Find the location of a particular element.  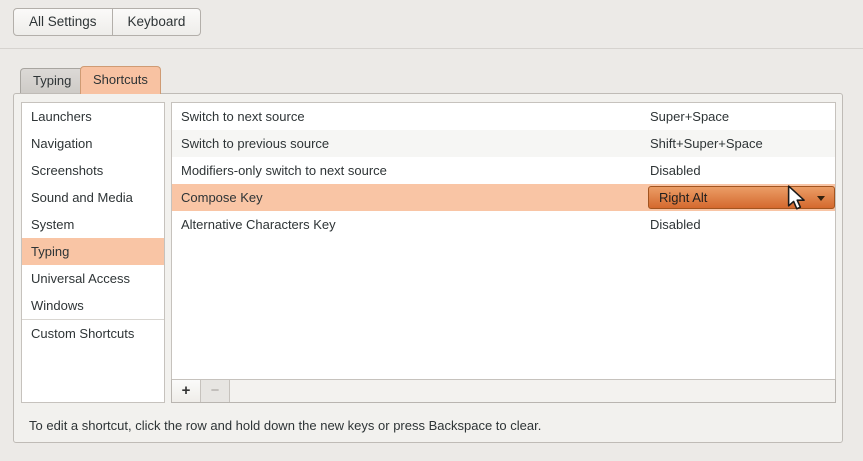

shortcut-row-switch-next-source: Switch to next source Super+Space is located at coordinates (503, 116).